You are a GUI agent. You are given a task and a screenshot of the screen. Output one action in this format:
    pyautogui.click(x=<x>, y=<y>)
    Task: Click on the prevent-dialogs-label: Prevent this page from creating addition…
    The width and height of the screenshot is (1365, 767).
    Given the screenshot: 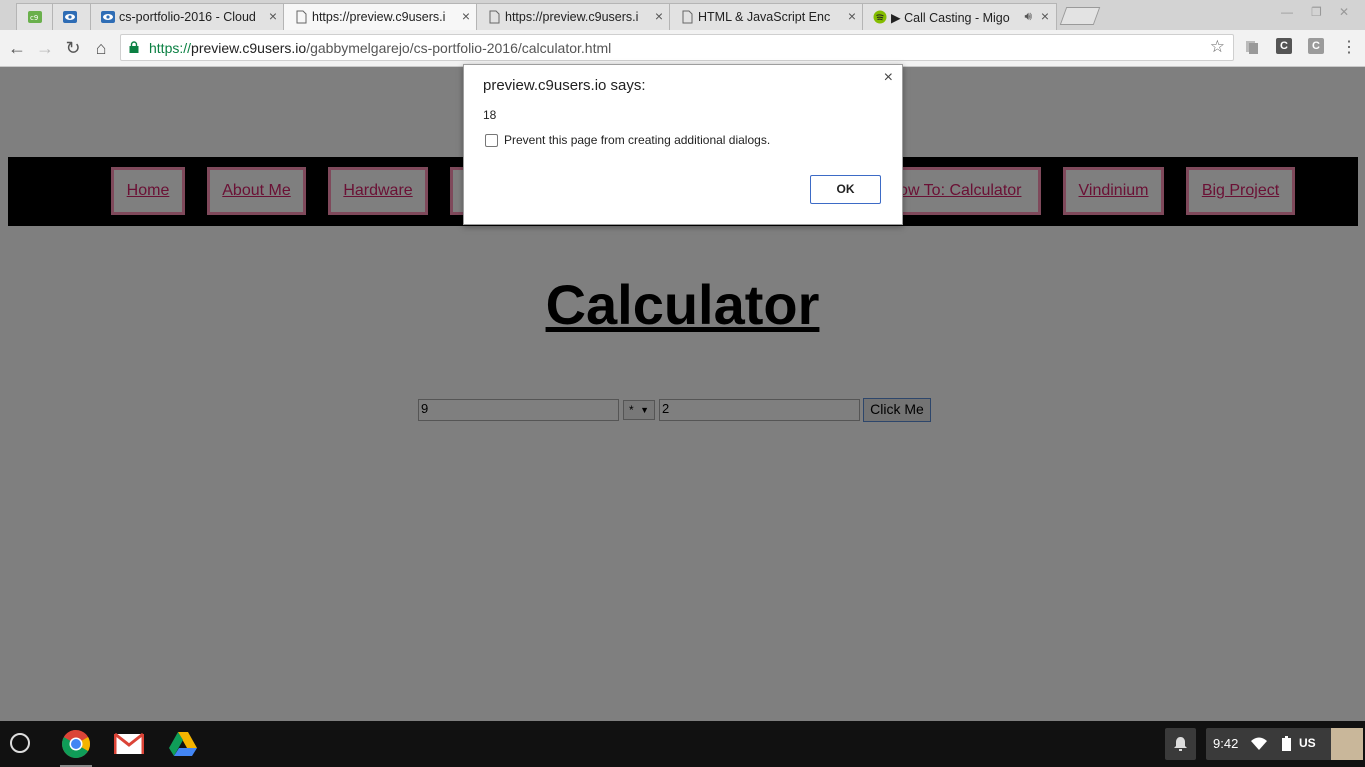 What is the action you would take?
    pyautogui.click(x=637, y=140)
    